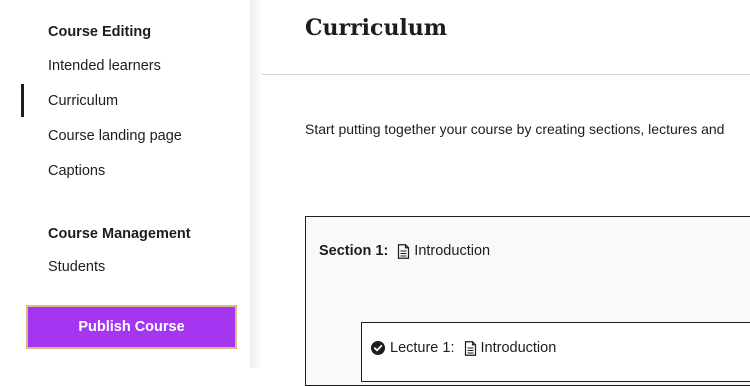 The width and height of the screenshot is (750, 386). Describe the element at coordinates (422, 348) in the screenshot. I see `lecture-label: Lecture 1:` at that location.